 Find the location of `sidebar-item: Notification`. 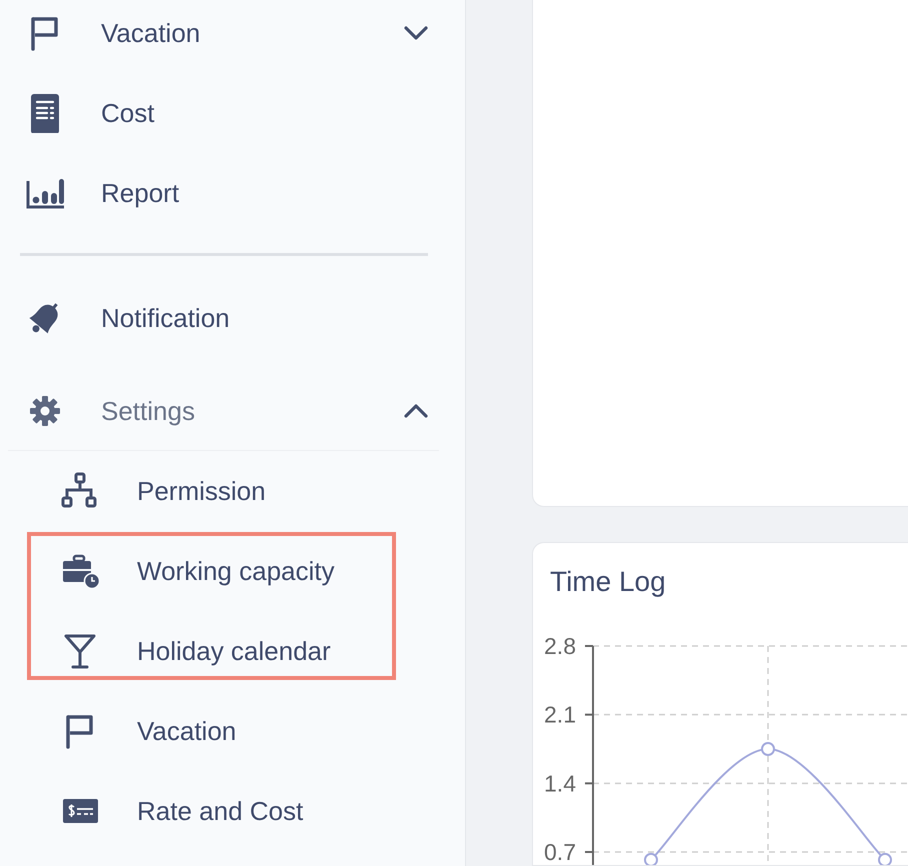

sidebar-item: Notification is located at coordinates (232, 318).